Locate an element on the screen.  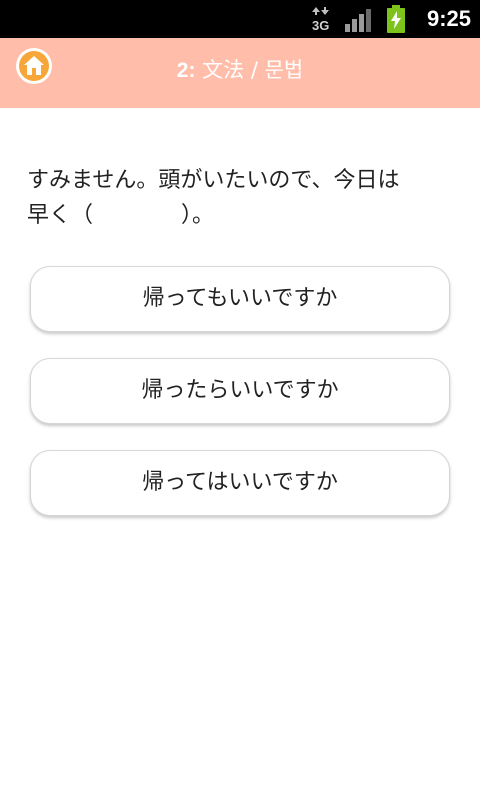
clock-time: 9:25 is located at coordinates (448, 18).